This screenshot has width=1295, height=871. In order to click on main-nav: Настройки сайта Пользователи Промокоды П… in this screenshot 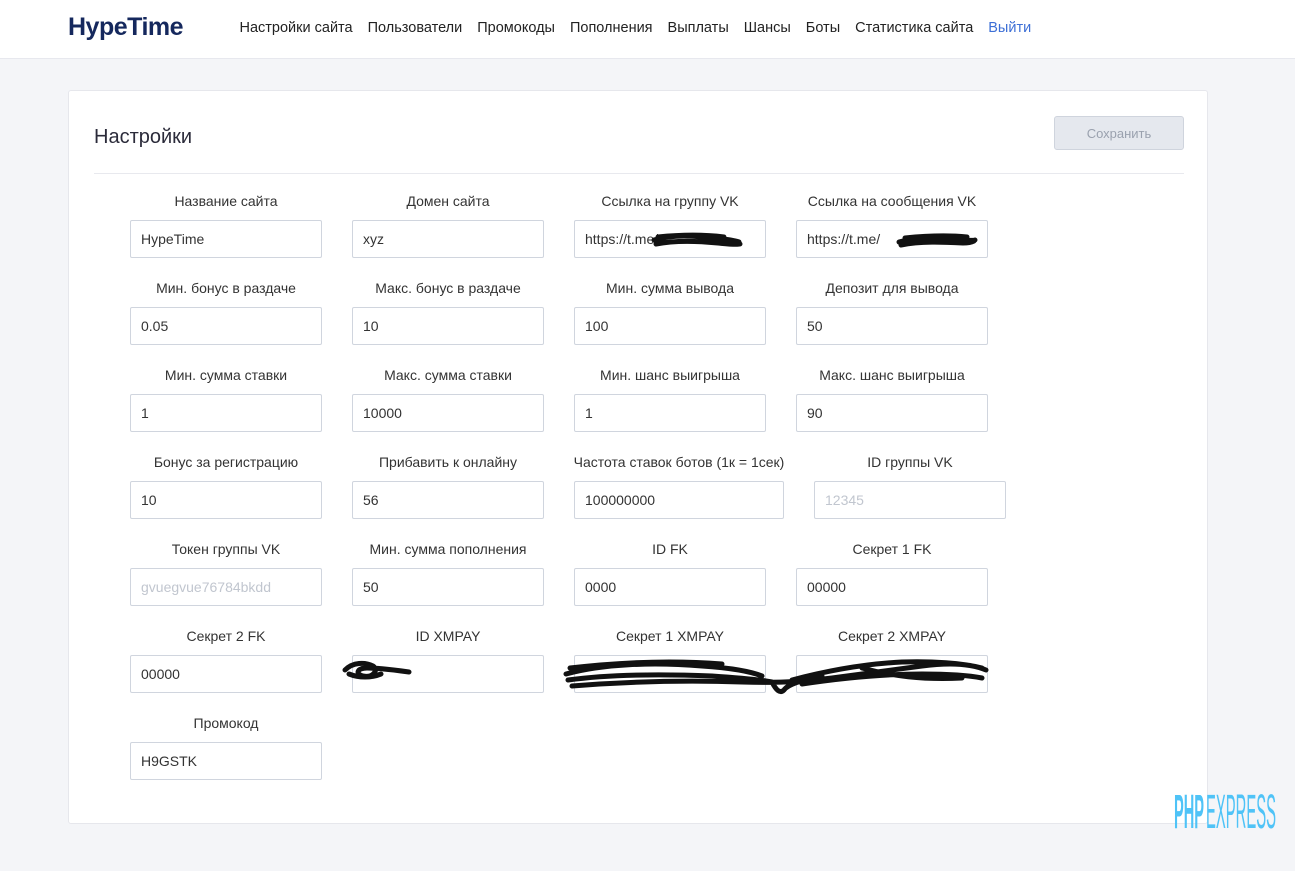, I will do `click(635, 28)`.